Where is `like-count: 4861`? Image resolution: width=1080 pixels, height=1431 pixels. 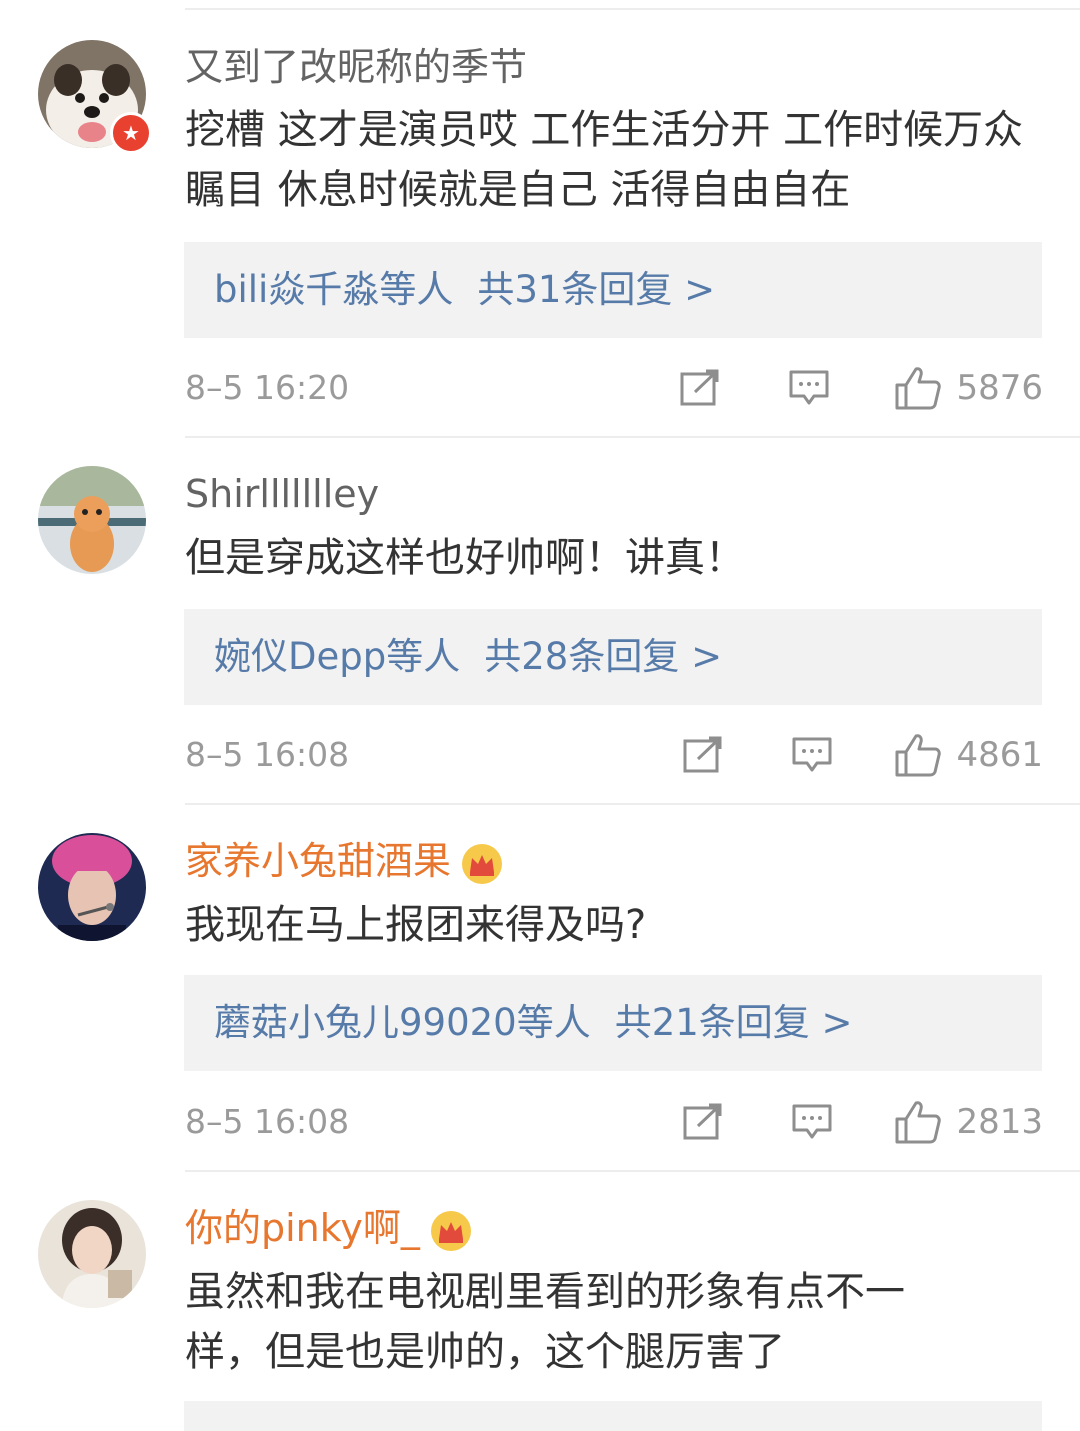 like-count: 4861 is located at coordinates (999, 755).